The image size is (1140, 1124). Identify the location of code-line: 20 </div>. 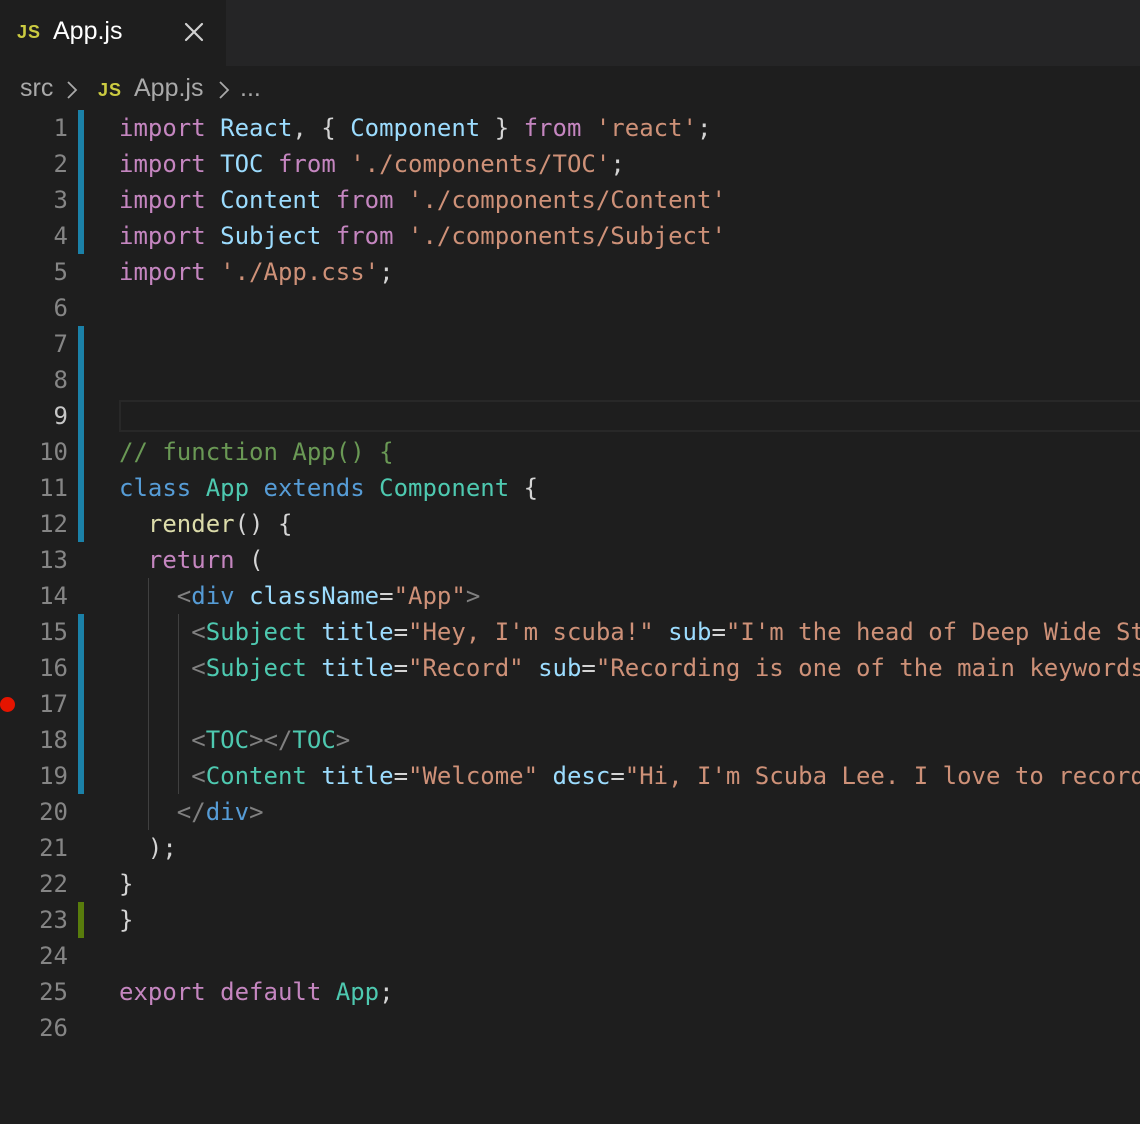
(570, 812).